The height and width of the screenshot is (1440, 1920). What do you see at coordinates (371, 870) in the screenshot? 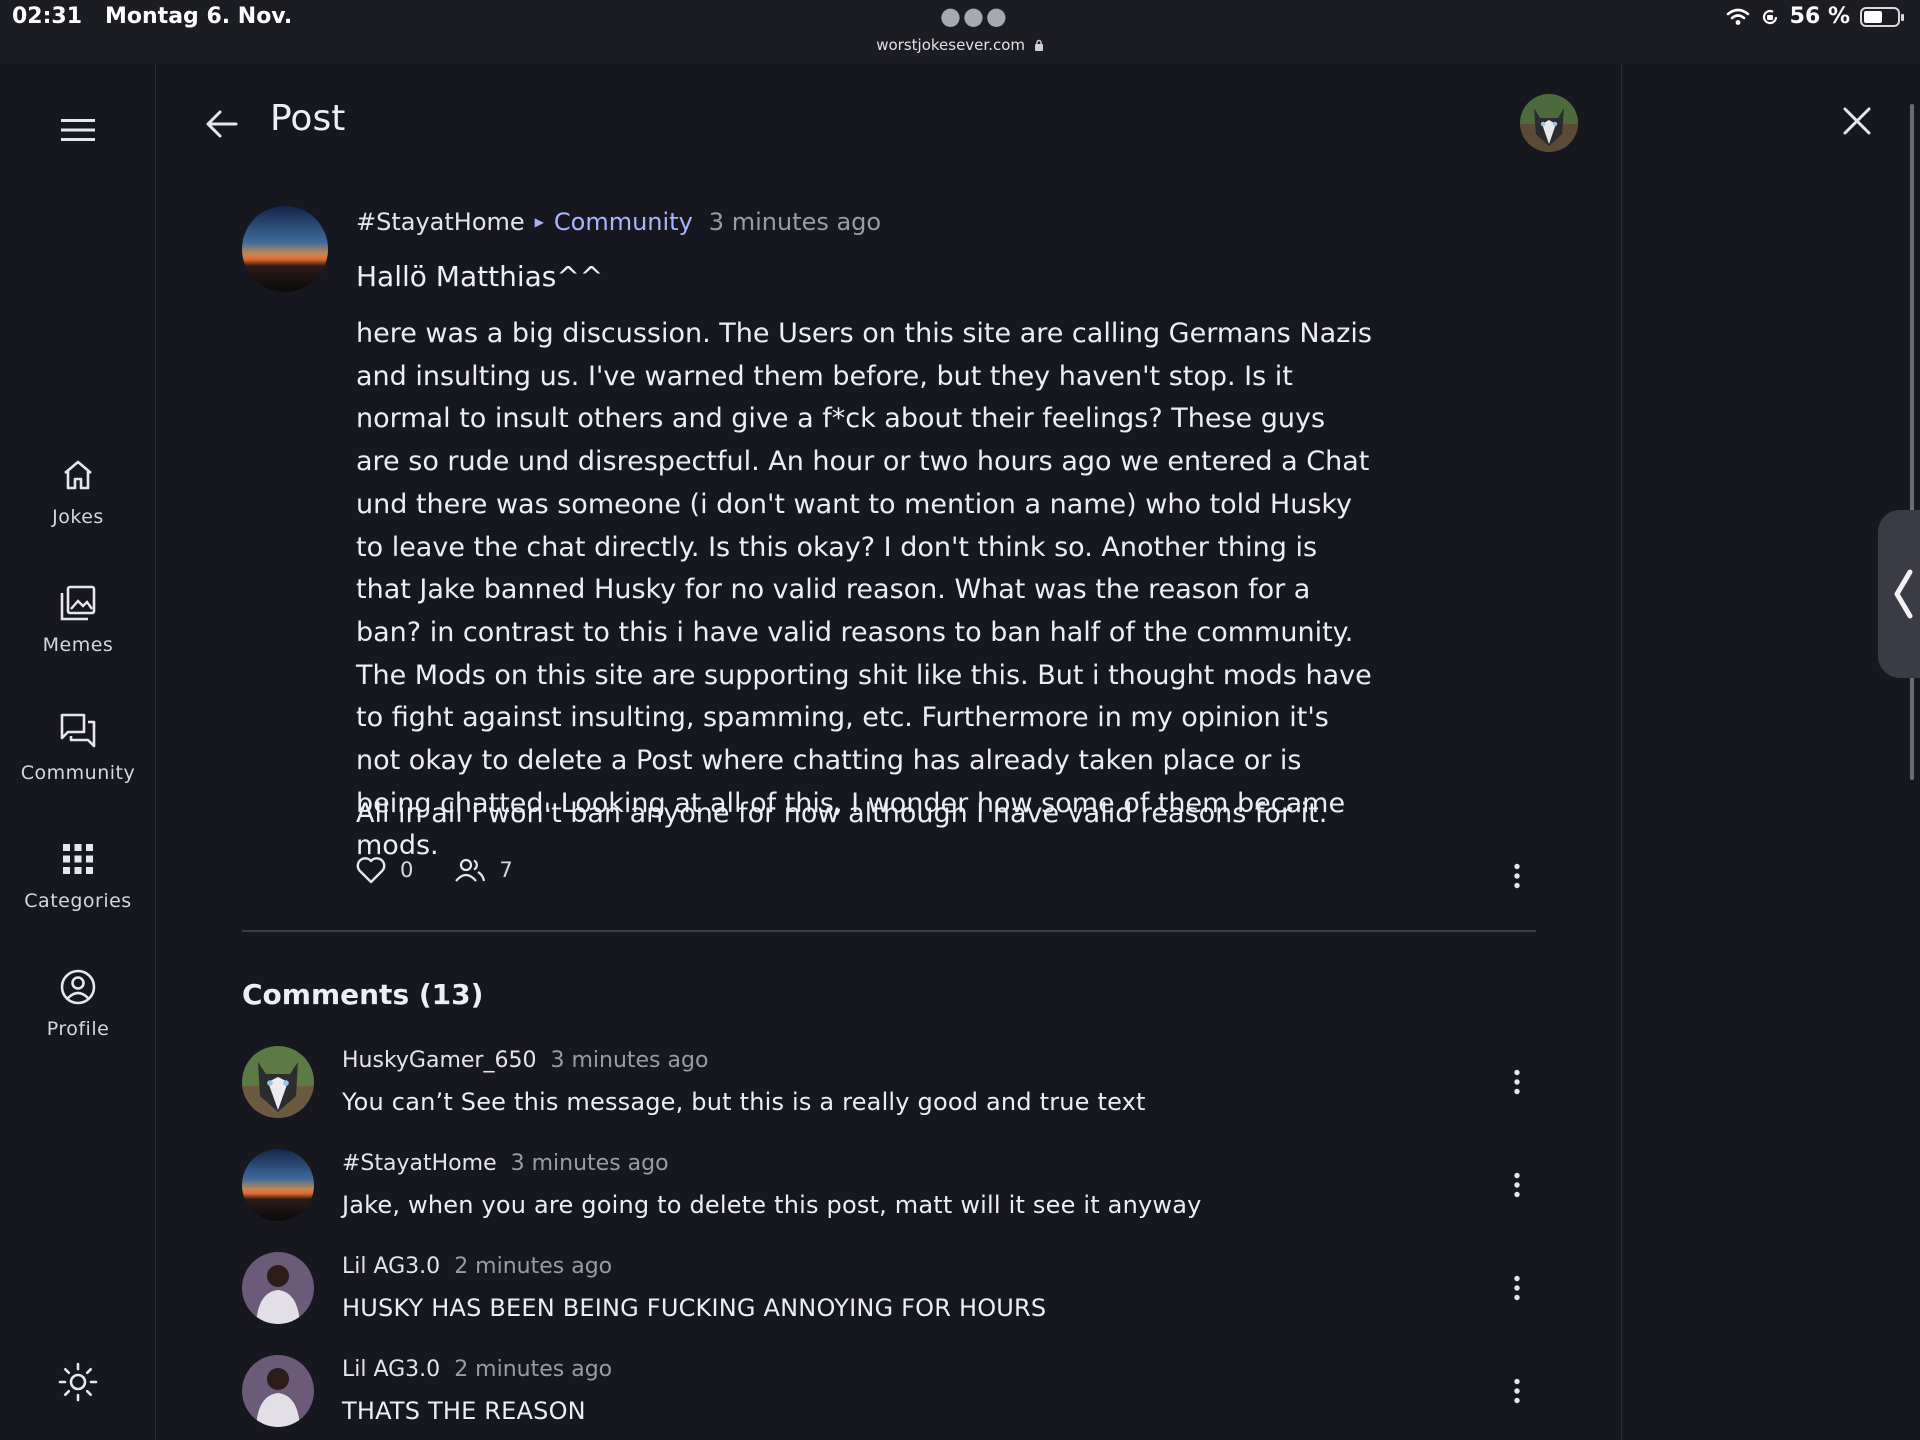
I see `heart-icon` at bounding box center [371, 870].